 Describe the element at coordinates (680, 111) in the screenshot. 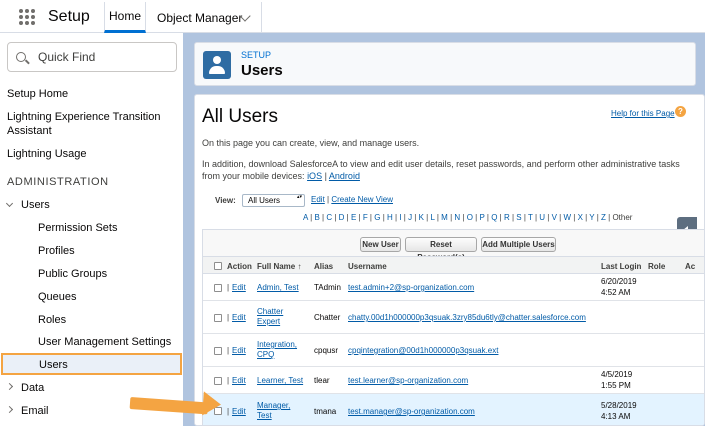

I see `help-icon: ?` at that location.